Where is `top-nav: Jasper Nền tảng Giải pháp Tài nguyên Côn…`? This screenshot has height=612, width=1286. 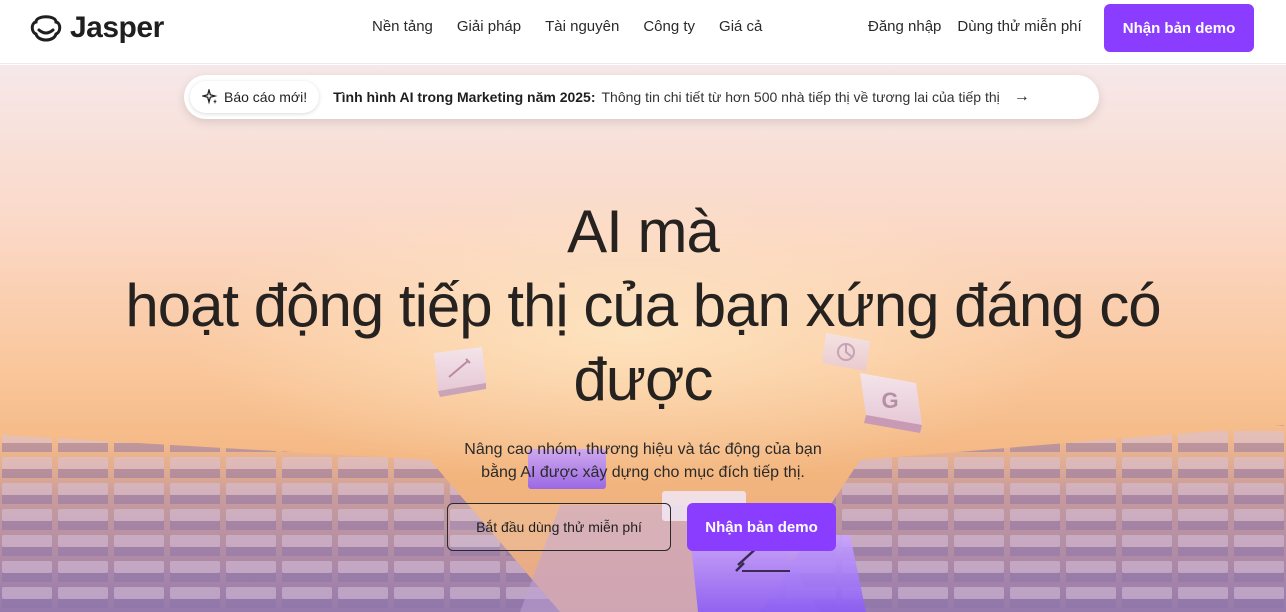
top-nav: Jasper Nền tảng Giải pháp Tài nguyên Côn… is located at coordinates (643, 32).